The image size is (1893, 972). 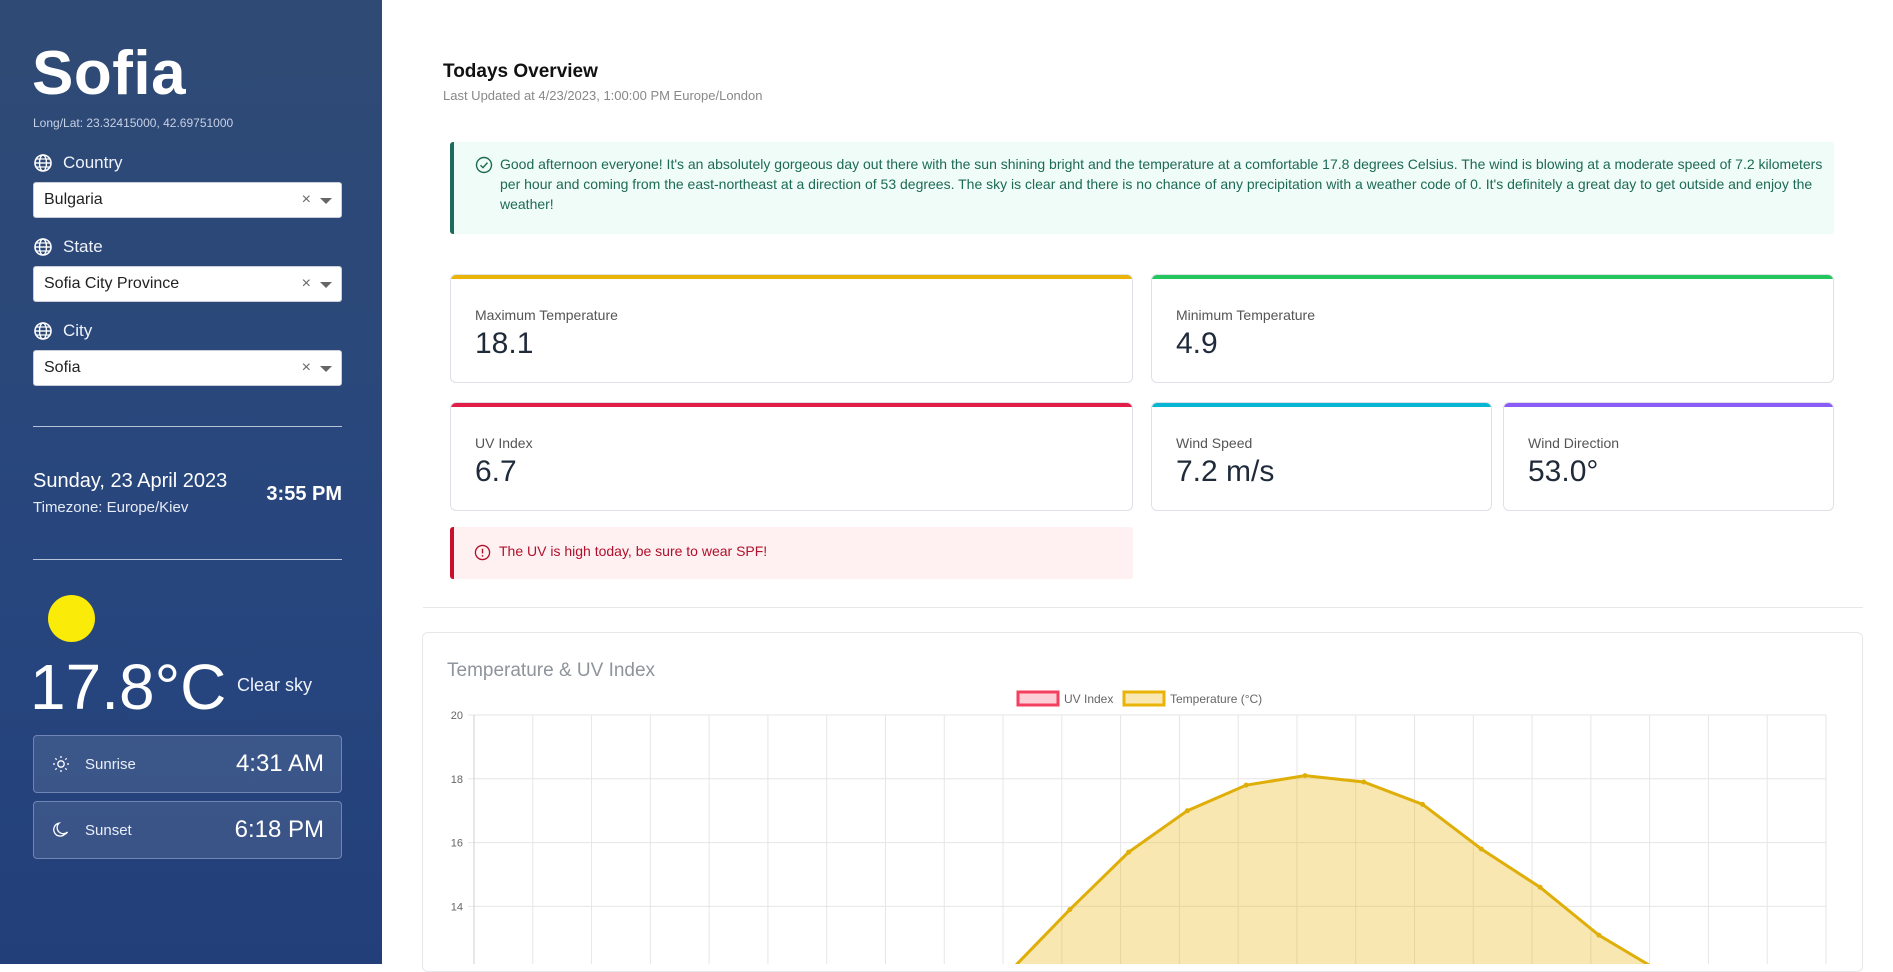 What do you see at coordinates (457, 716) in the screenshot?
I see `y-tick-label: 20` at bounding box center [457, 716].